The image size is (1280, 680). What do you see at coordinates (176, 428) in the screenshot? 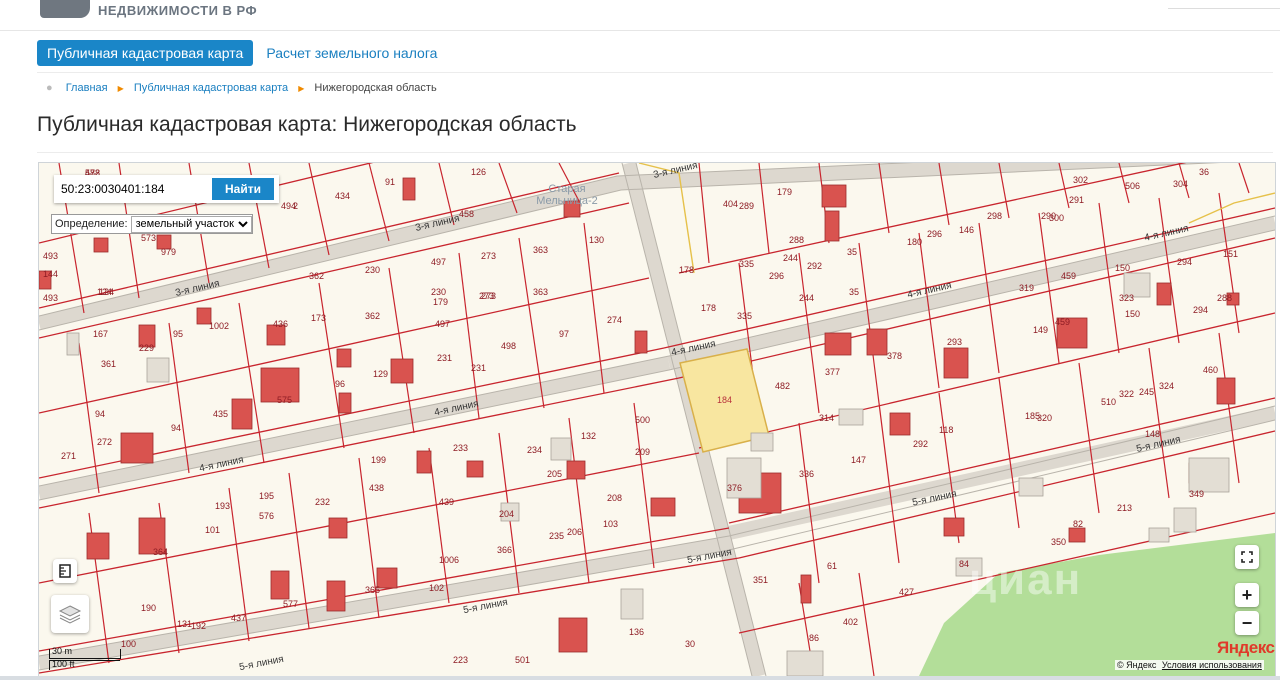
I see `parcel-number-label: 94` at bounding box center [176, 428].